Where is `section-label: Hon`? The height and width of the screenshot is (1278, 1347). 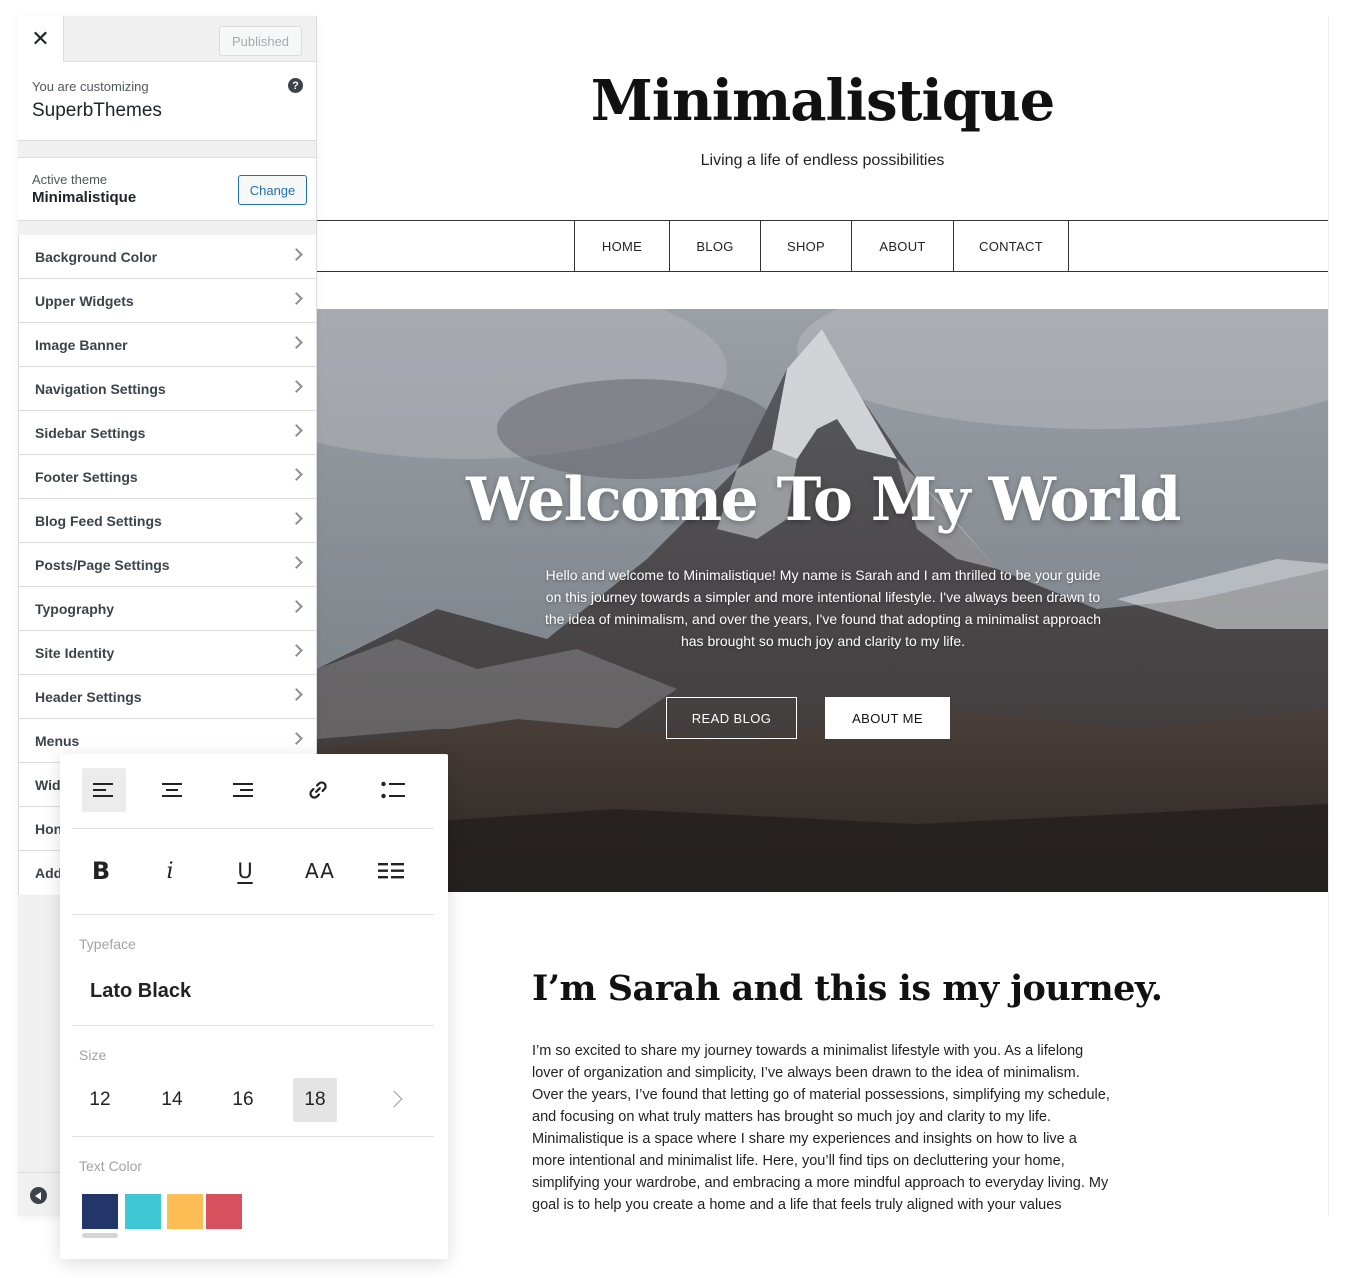
section-label: Hon is located at coordinates (49, 828).